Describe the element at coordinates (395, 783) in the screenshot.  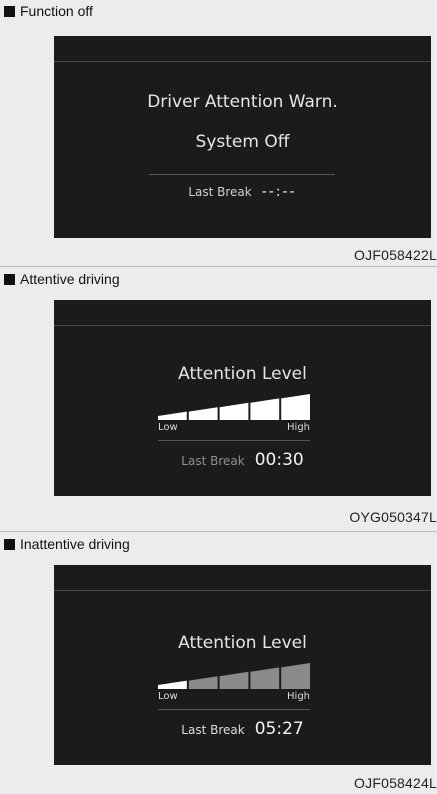
I see `figure-code: OJF058424L` at that location.